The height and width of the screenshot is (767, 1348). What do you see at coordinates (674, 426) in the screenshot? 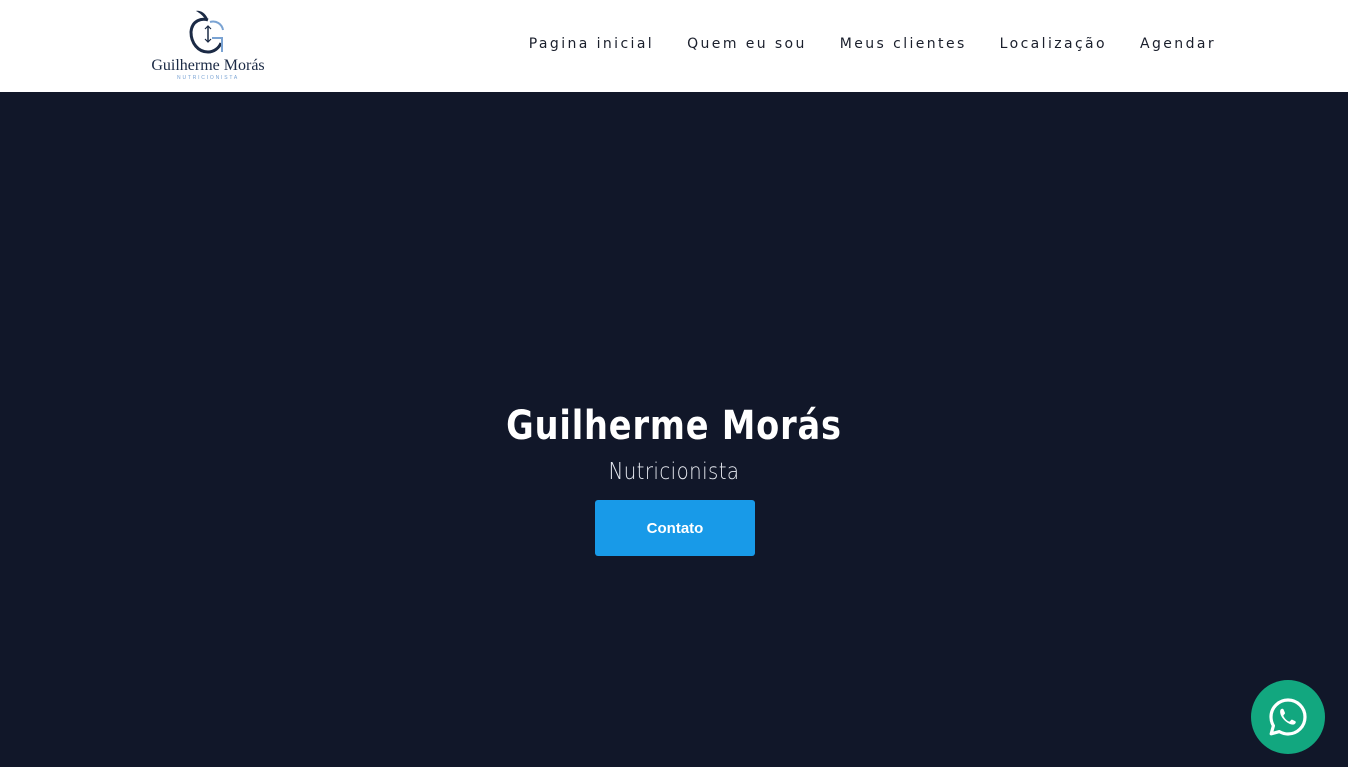
I see `hero-title: Guilherme Morás` at bounding box center [674, 426].